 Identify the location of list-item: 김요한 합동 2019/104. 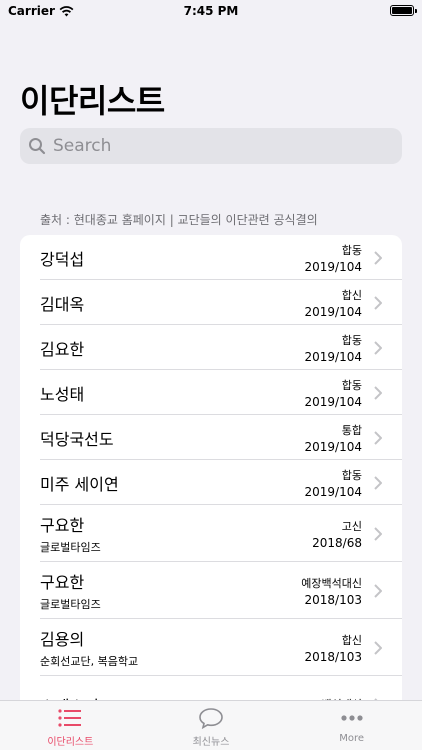
(211, 347).